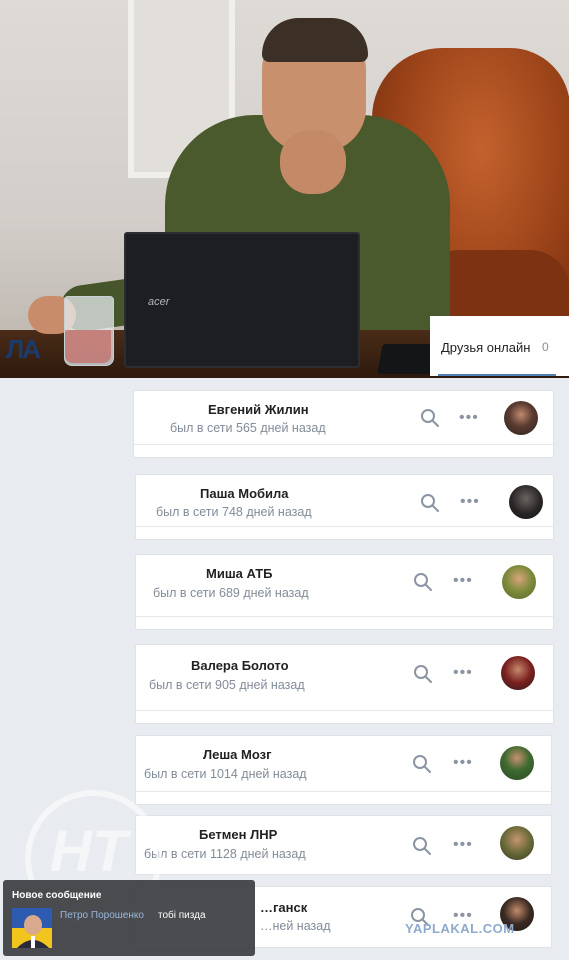 This screenshot has height=960, width=569. What do you see at coordinates (240, 665) in the screenshot?
I see `friend-name: Валера Болото` at bounding box center [240, 665].